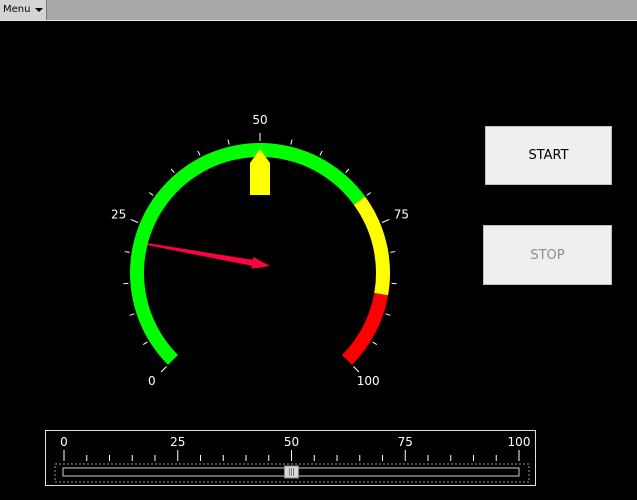 The height and width of the screenshot is (500, 637). I want to click on slider-ticks, so click(291, 455).